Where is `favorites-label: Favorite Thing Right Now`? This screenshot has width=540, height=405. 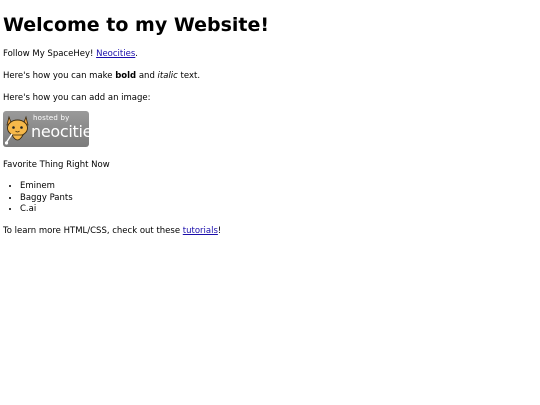 favorites-label: Favorite Thing Right Now is located at coordinates (56, 165).